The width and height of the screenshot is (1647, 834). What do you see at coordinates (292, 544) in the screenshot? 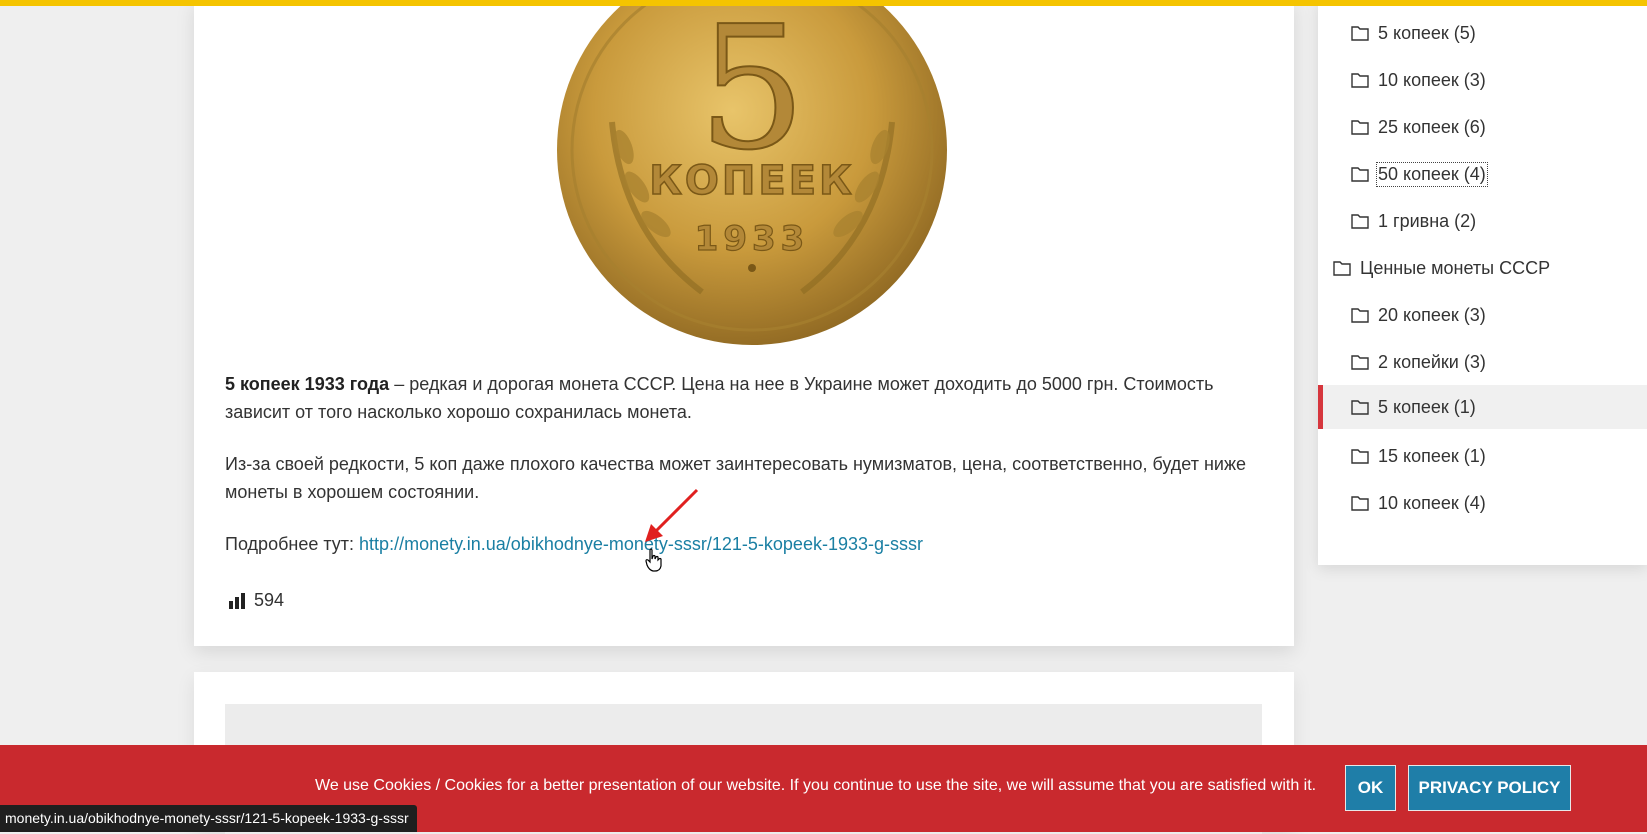
I see `more-label: Подробнее тут:` at bounding box center [292, 544].